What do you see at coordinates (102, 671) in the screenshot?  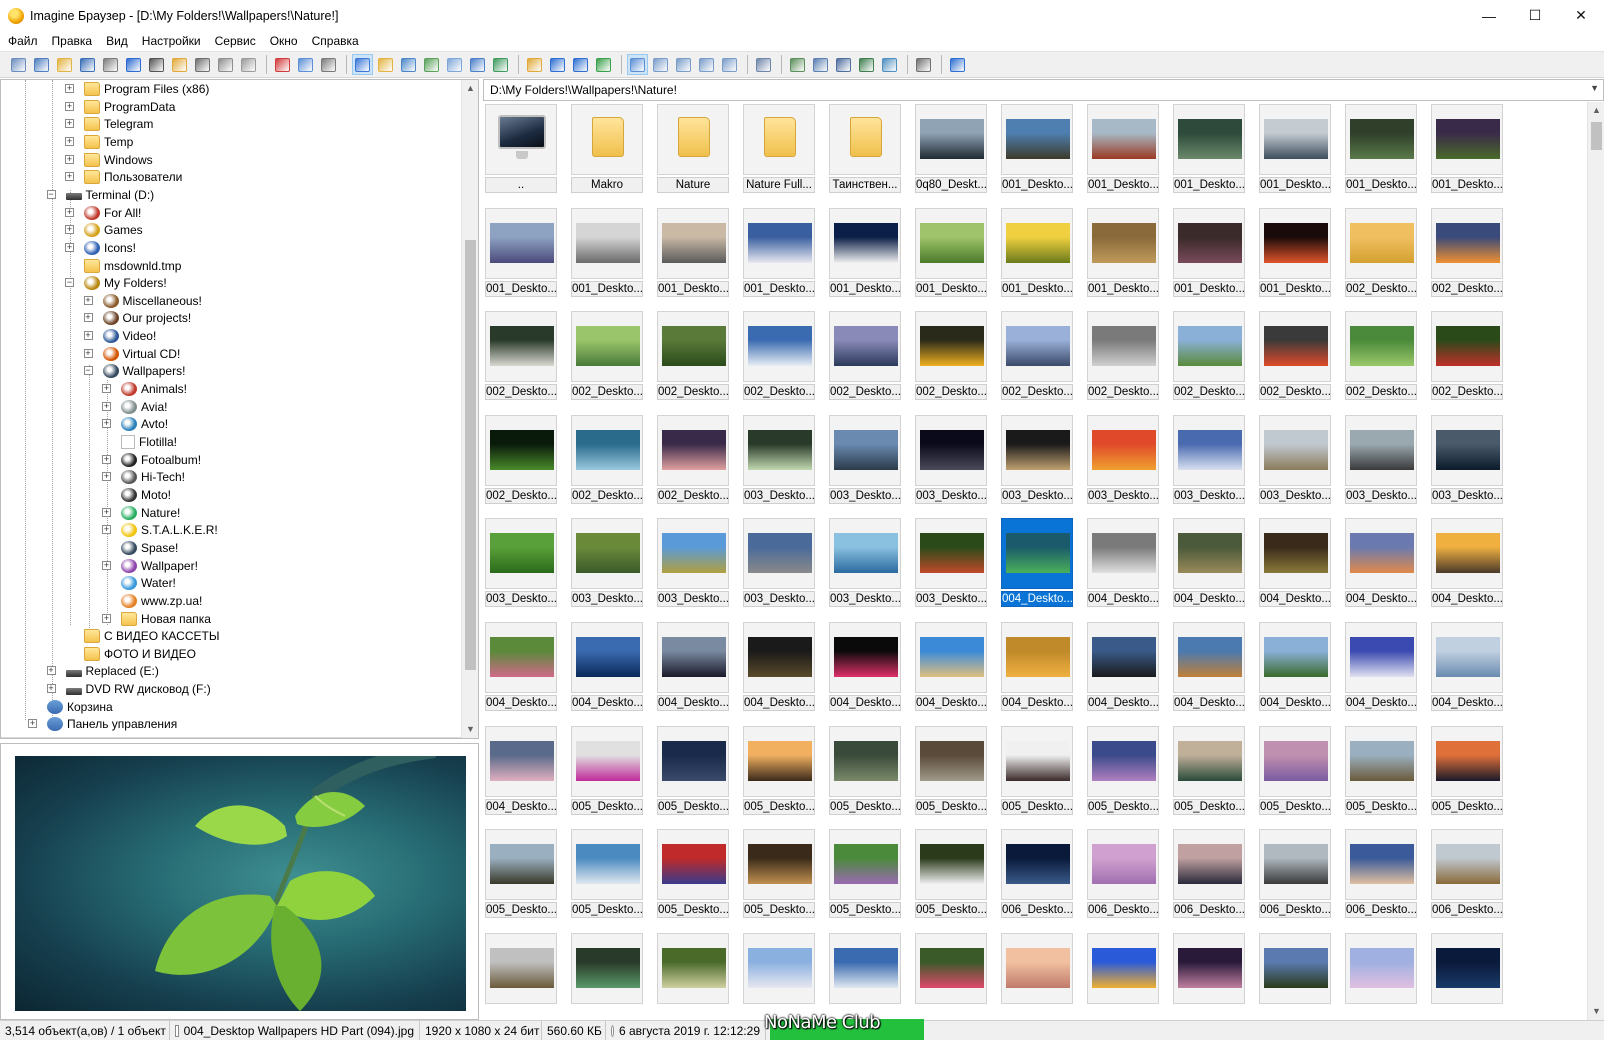 I see `tree-item: + Replaced (E:)` at bounding box center [102, 671].